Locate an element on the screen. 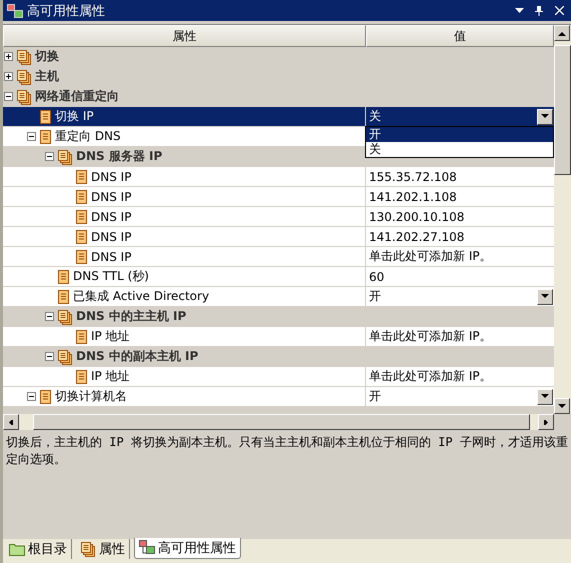 The image size is (571, 563). property-value: 60 is located at coordinates (377, 277).